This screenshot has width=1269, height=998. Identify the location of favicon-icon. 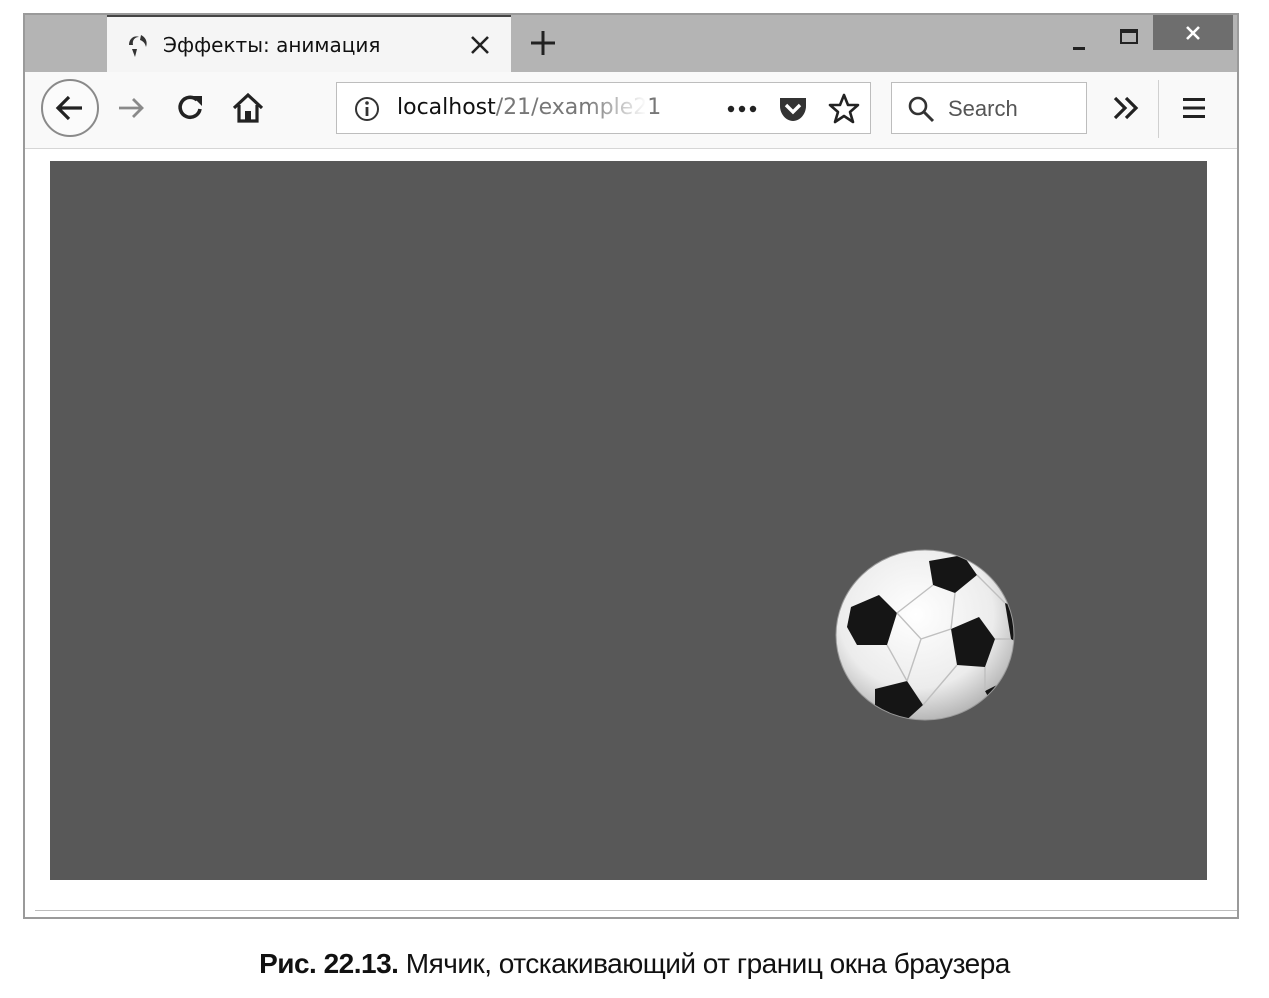
(138, 46).